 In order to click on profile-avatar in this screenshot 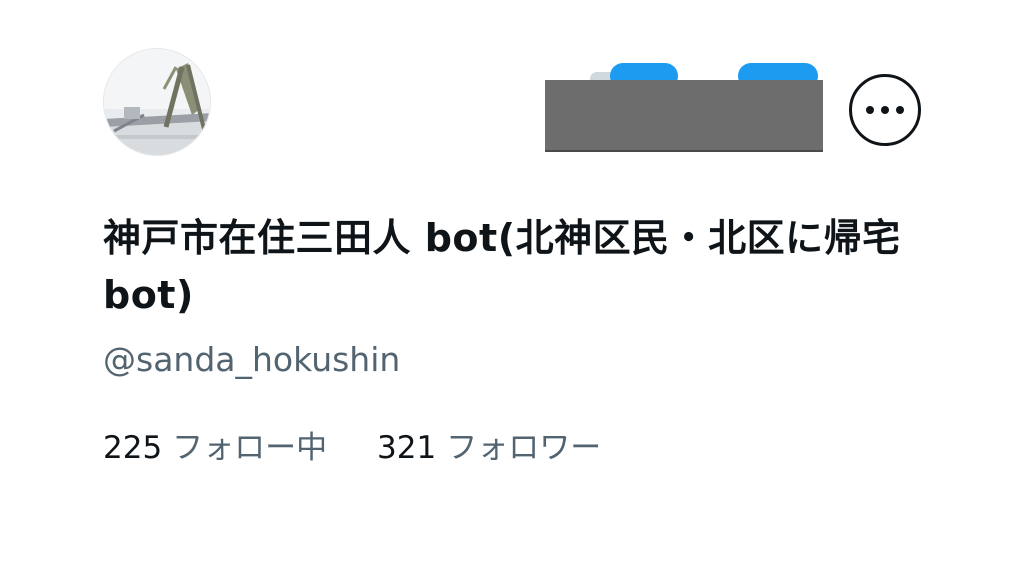, I will do `click(157, 102)`.